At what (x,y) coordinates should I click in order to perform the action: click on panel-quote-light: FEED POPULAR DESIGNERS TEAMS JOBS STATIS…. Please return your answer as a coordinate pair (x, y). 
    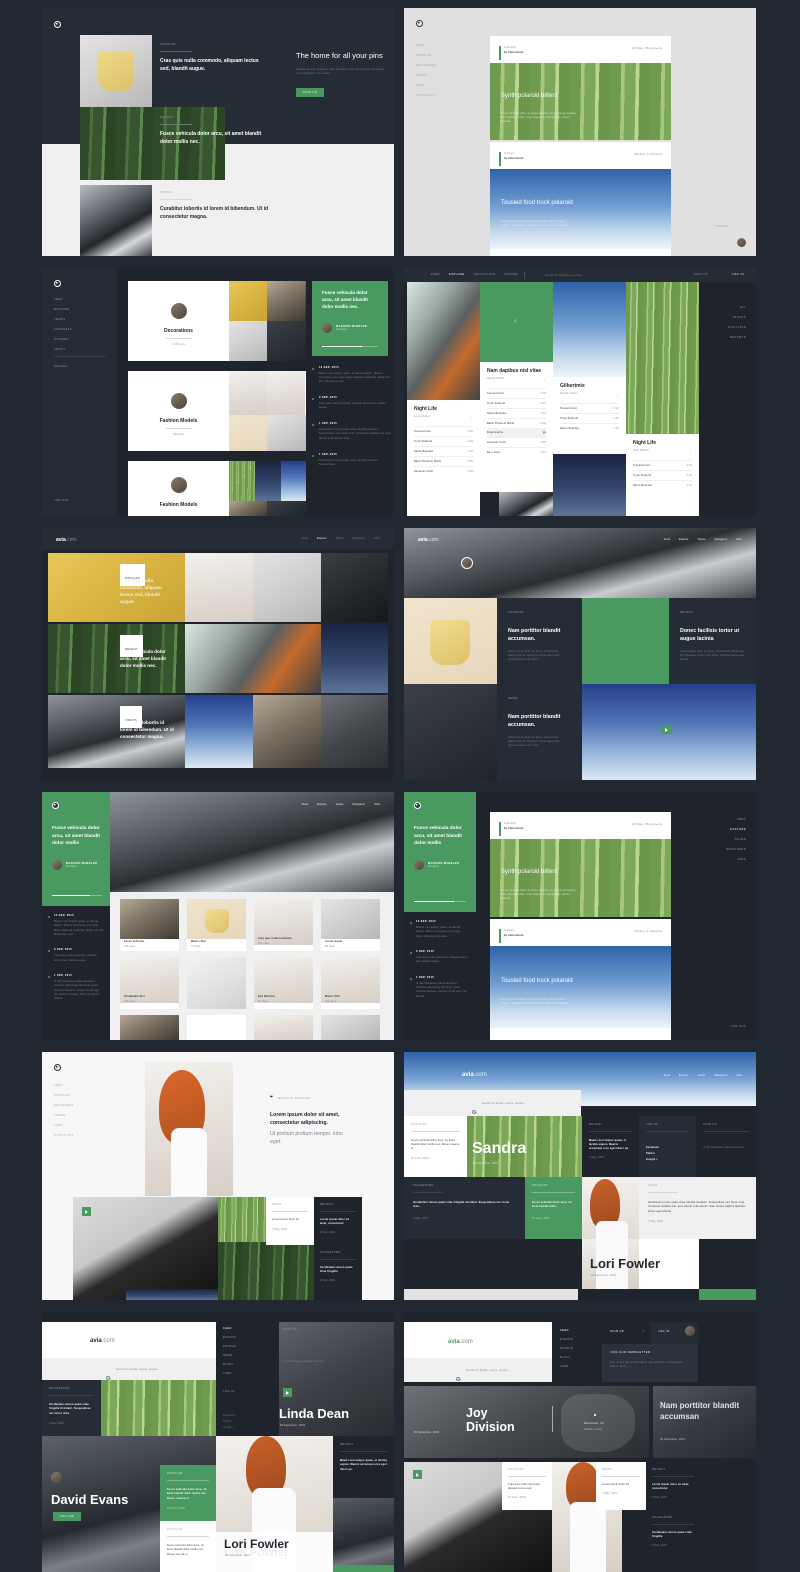
    Looking at the image, I should click on (218, 1176).